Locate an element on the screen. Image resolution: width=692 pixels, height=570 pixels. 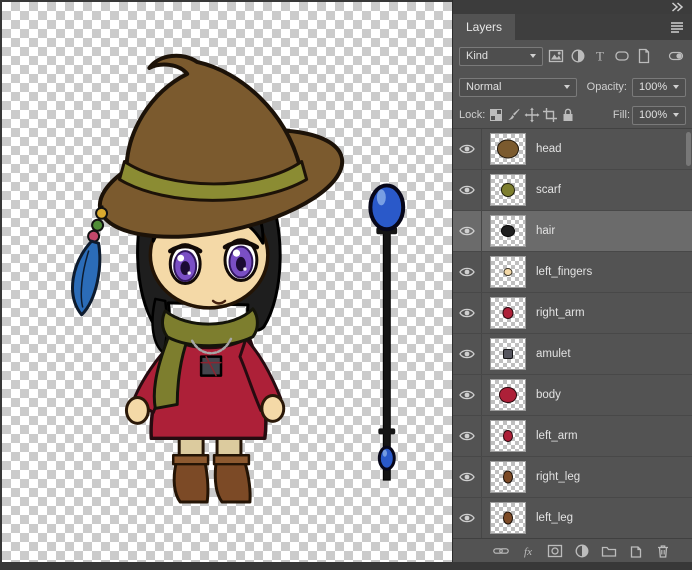
link-layers-icon is located at coordinates (501, 551).